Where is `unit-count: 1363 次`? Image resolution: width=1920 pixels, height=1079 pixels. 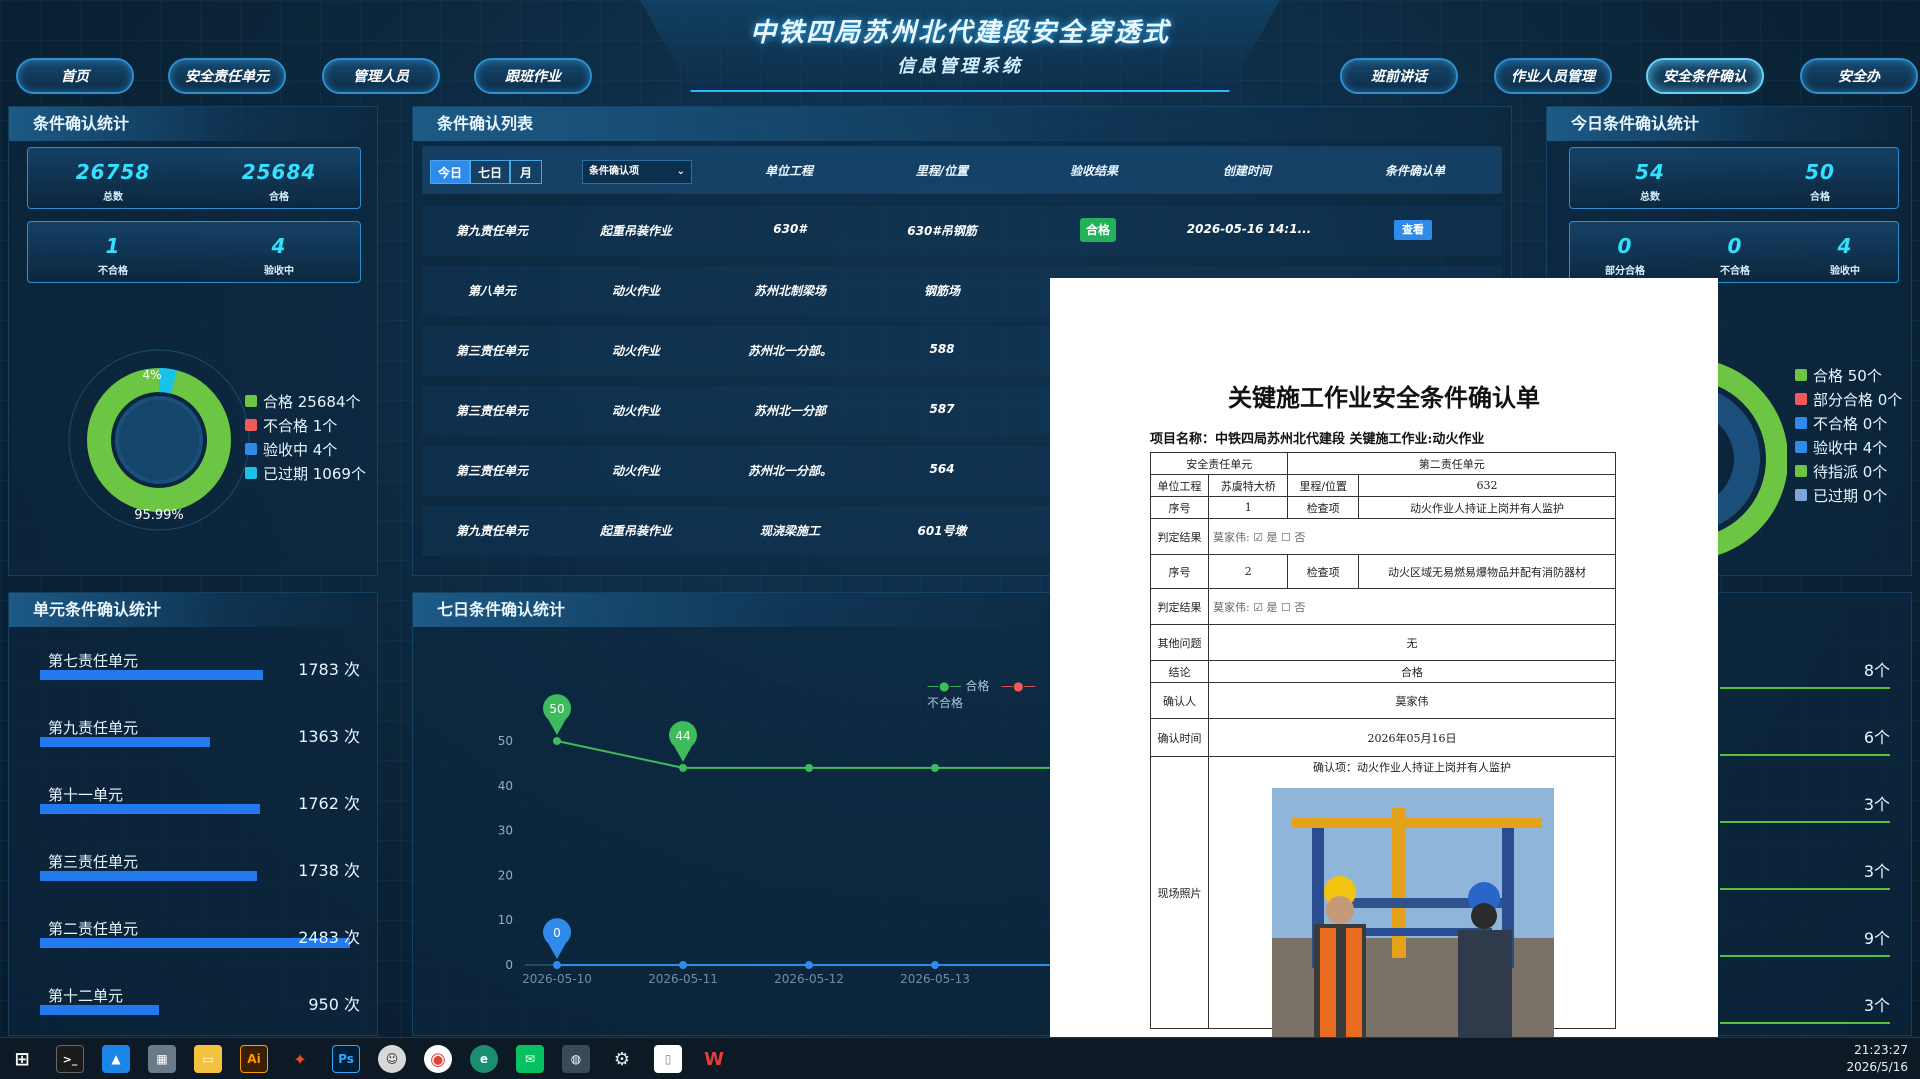 unit-count: 1363 次 is located at coordinates (329, 736).